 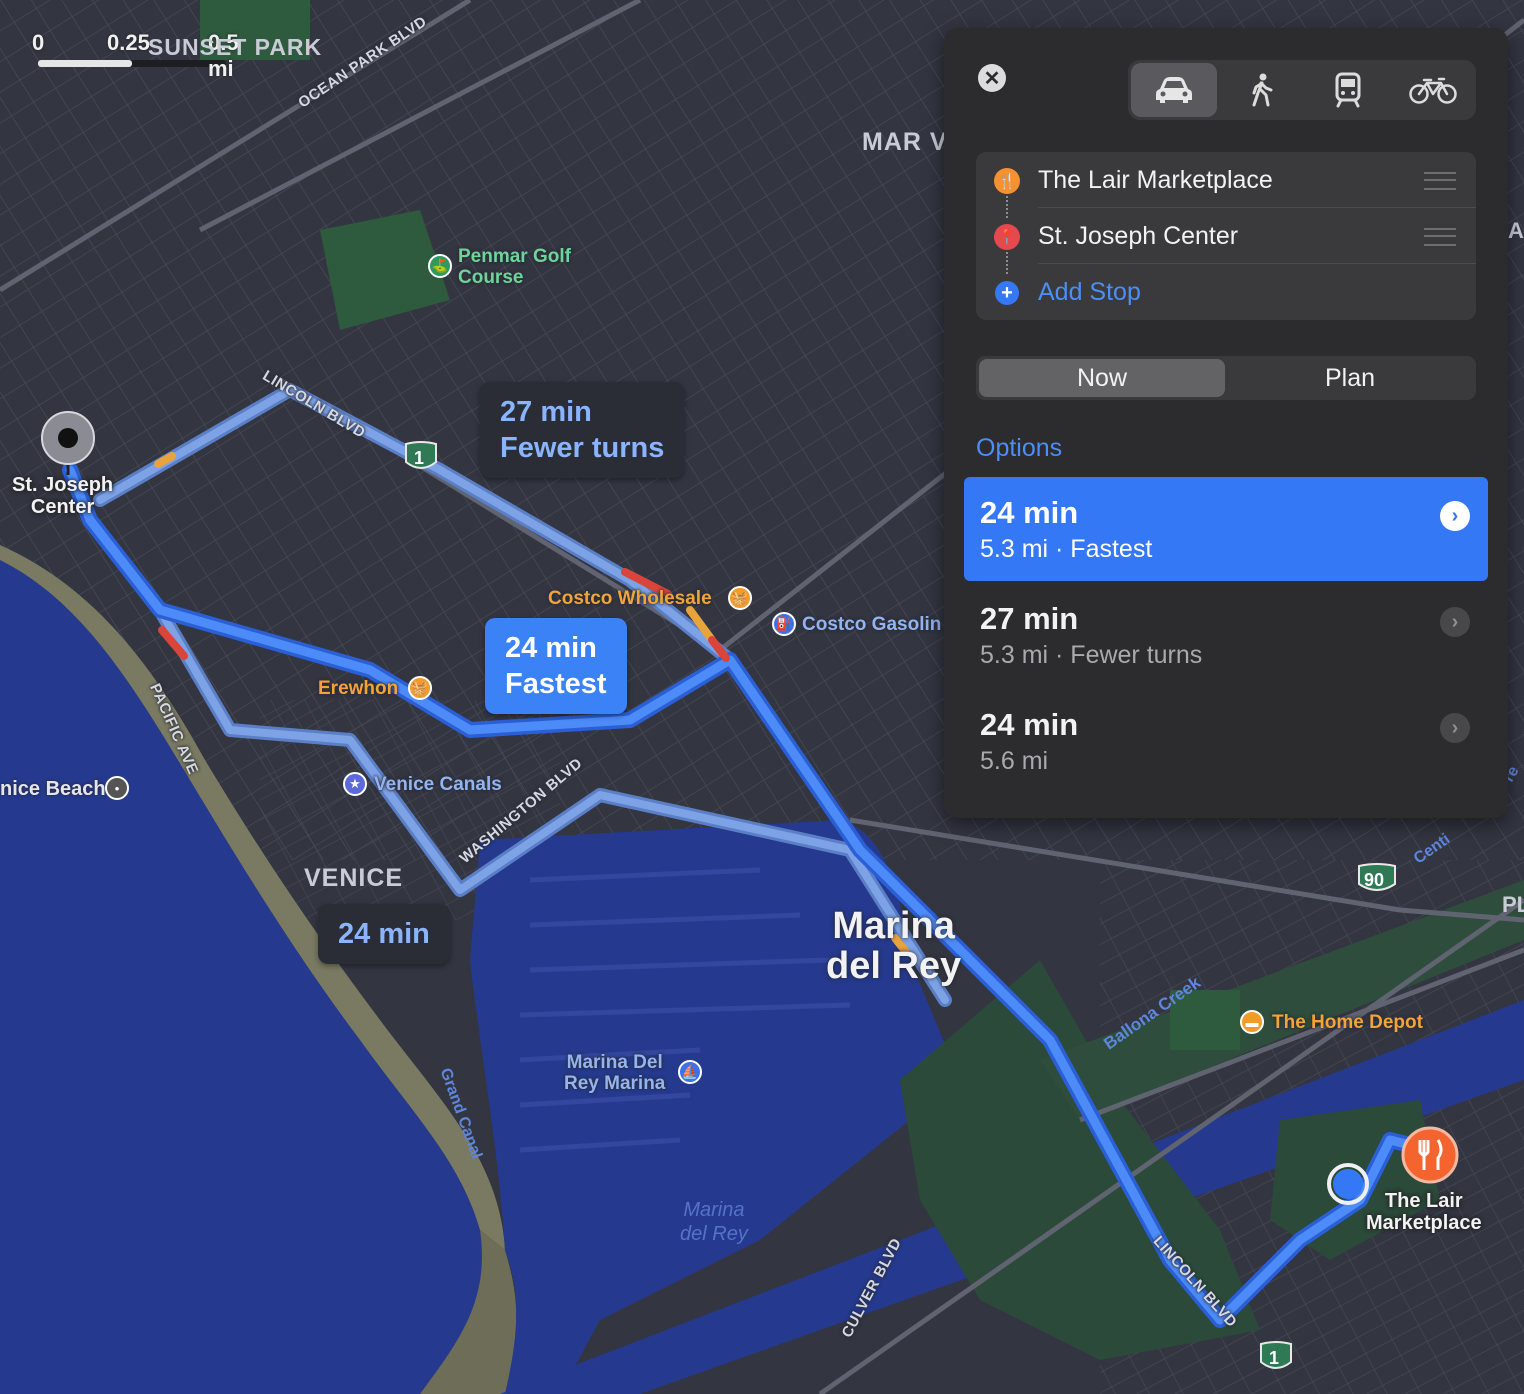 What do you see at coordinates (117, 788) in the screenshot?
I see `beach-pin-icon: •` at bounding box center [117, 788].